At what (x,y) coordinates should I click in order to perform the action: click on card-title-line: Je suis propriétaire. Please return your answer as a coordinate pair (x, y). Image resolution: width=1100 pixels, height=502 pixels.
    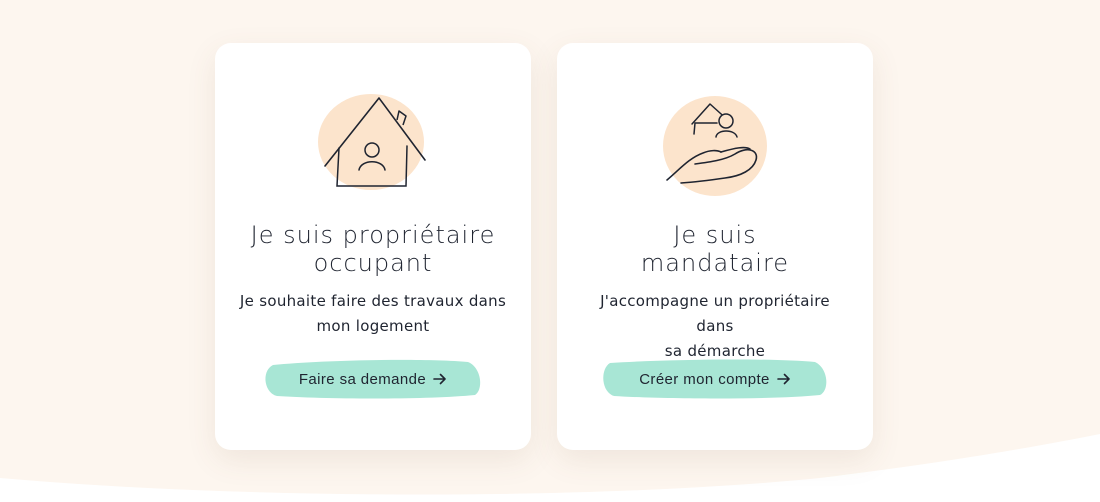
    Looking at the image, I should click on (373, 235).